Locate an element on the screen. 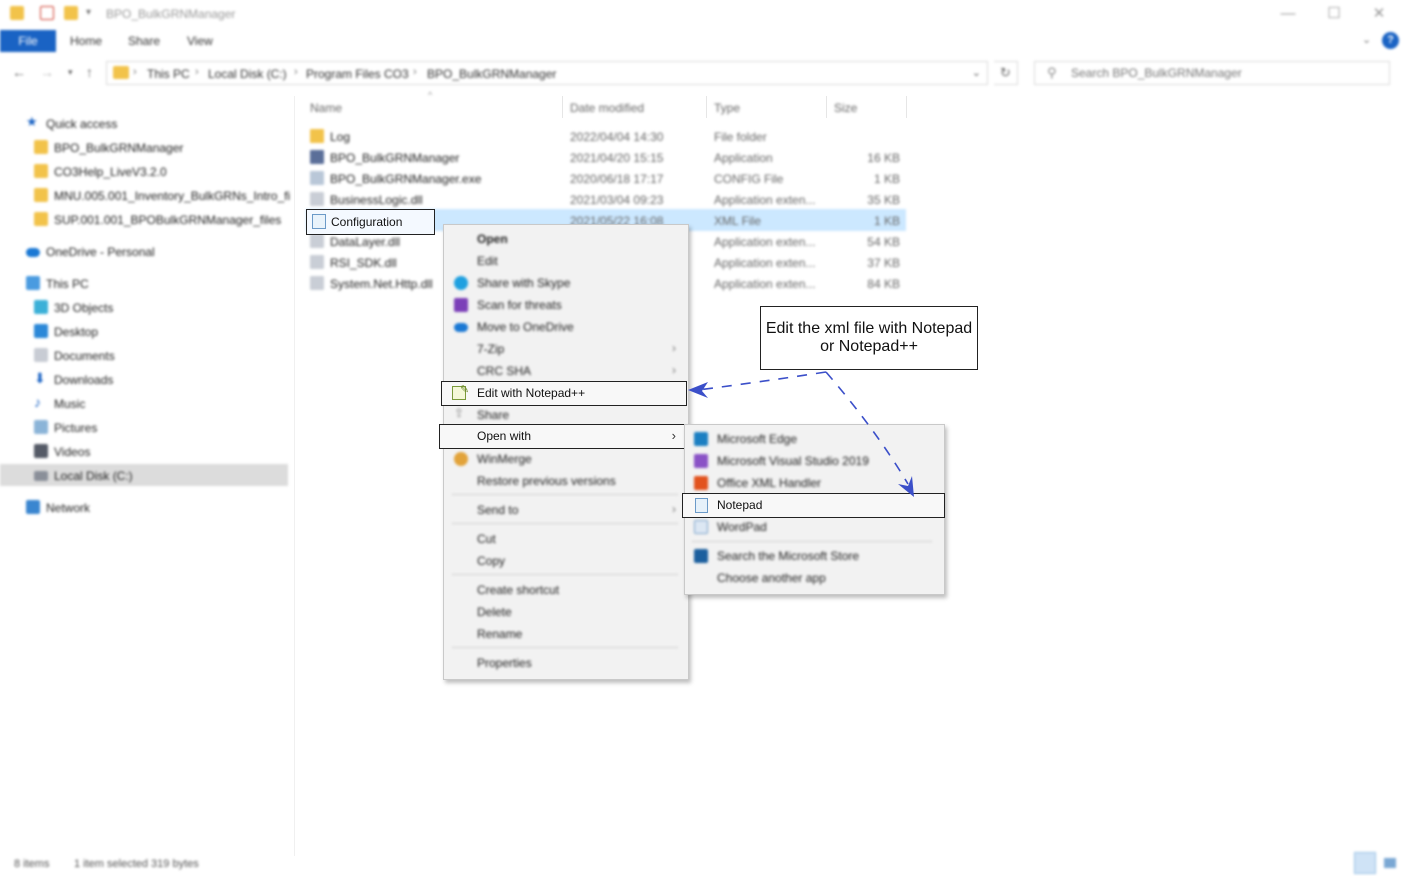 The image size is (1402, 876). xml-file-icon is located at coordinates (319, 221).